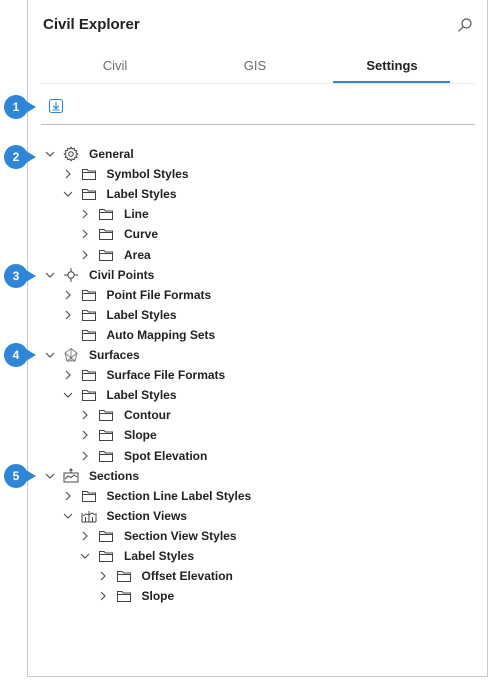 Image resolution: width=491 pixels, height=680 pixels. I want to click on section-view-icon, so click(89, 516).